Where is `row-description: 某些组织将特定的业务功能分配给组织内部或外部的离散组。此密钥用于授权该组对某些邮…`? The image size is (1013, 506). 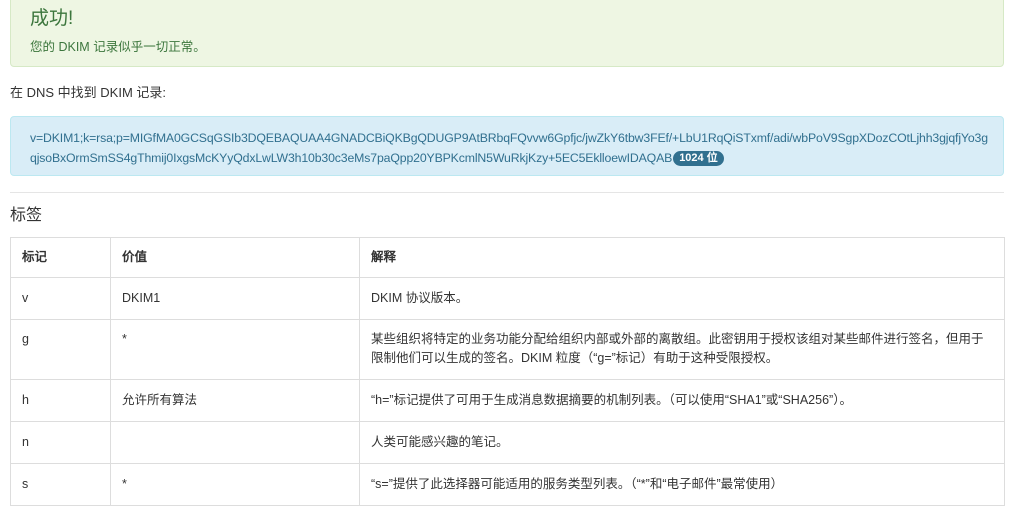
row-description: 某些组织将特定的业务功能分配给组织内部或外部的离散组。此密钥用于授权该组对某些邮… is located at coordinates (682, 349).